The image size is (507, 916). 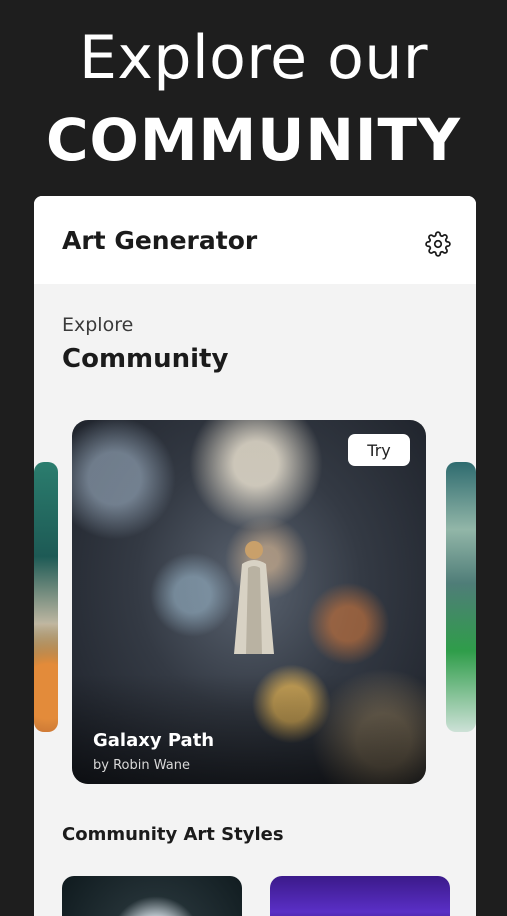 What do you see at coordinates (438, 244) in the screenshot?
I see `gear-icon` at bounding box center [438, 244].